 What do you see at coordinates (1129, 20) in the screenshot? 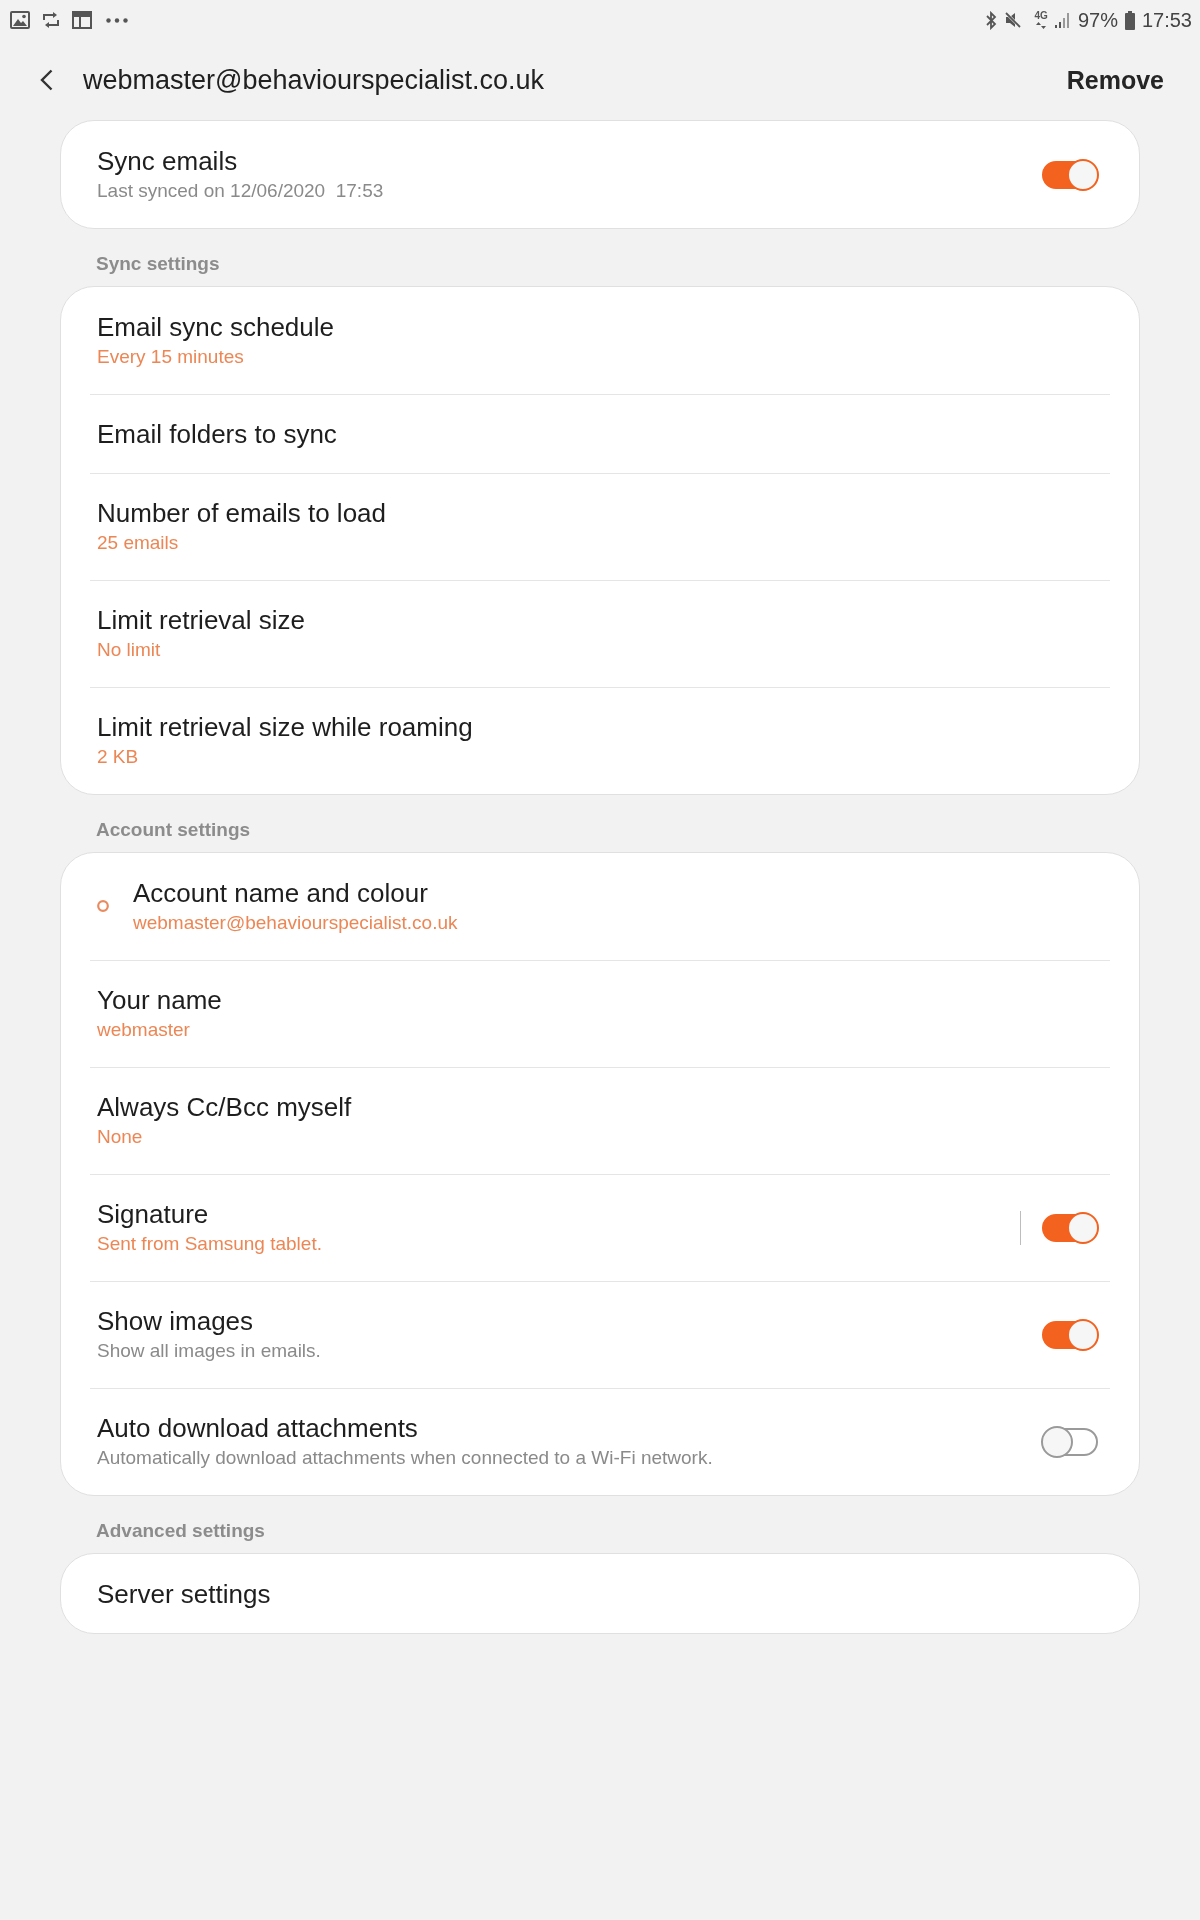
I see `battery-icon` at bounding box center [1129, 20].